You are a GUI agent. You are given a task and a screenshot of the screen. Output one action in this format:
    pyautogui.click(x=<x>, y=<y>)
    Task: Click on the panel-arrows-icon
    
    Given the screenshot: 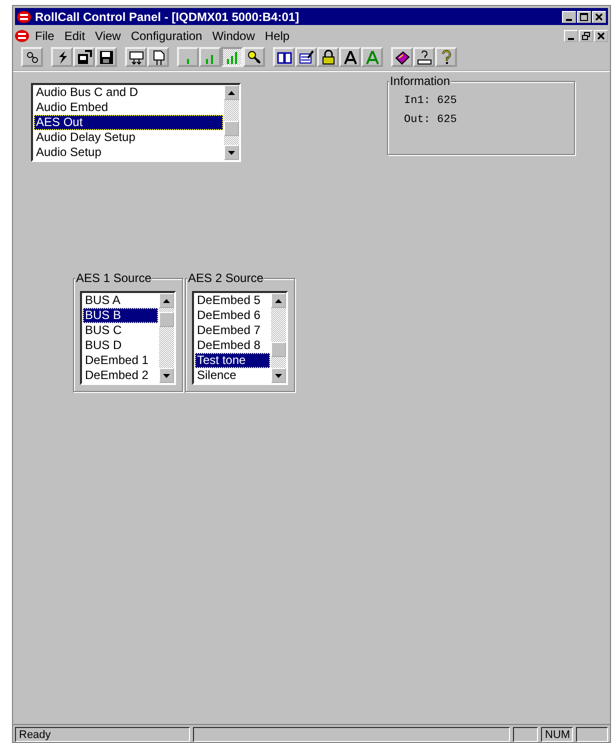 What is the action you would take?
    pyautogui.click(x=136, y=57)
    